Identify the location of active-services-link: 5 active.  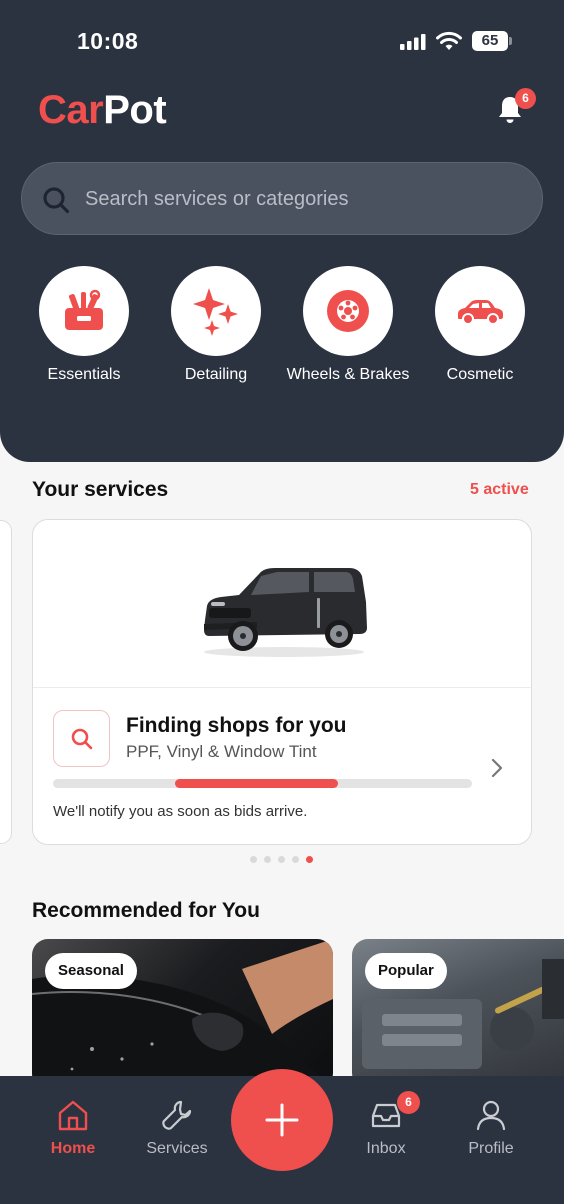
(499, 490).